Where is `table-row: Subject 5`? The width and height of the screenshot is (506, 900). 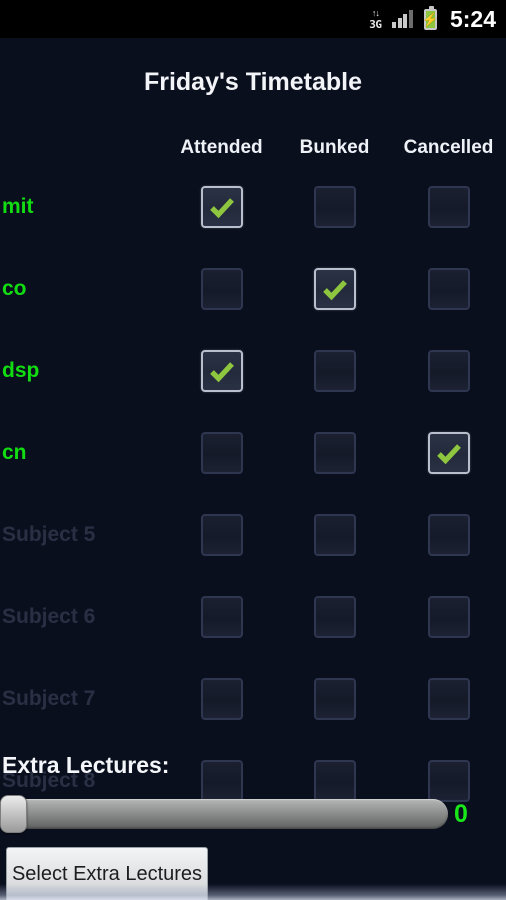 table-row: Subject 5 is located at coordinates (253, 535).